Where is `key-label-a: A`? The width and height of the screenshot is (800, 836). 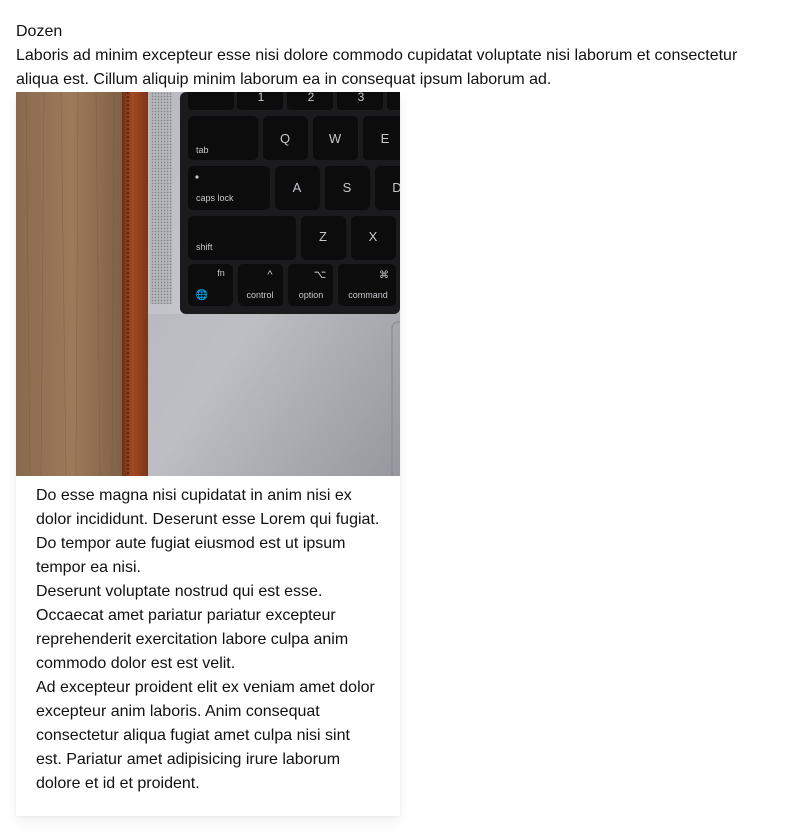 key-label-a: A is located at coordinates (297, 187).